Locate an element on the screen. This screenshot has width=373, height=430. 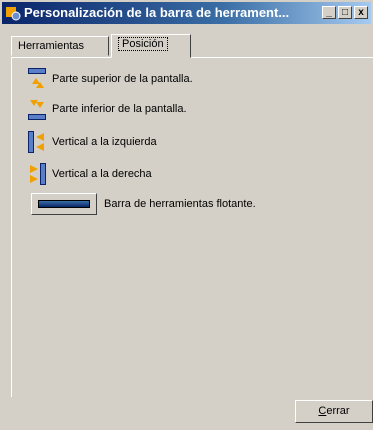
tab-label: Herramientas is located at coordinates (51, 46).